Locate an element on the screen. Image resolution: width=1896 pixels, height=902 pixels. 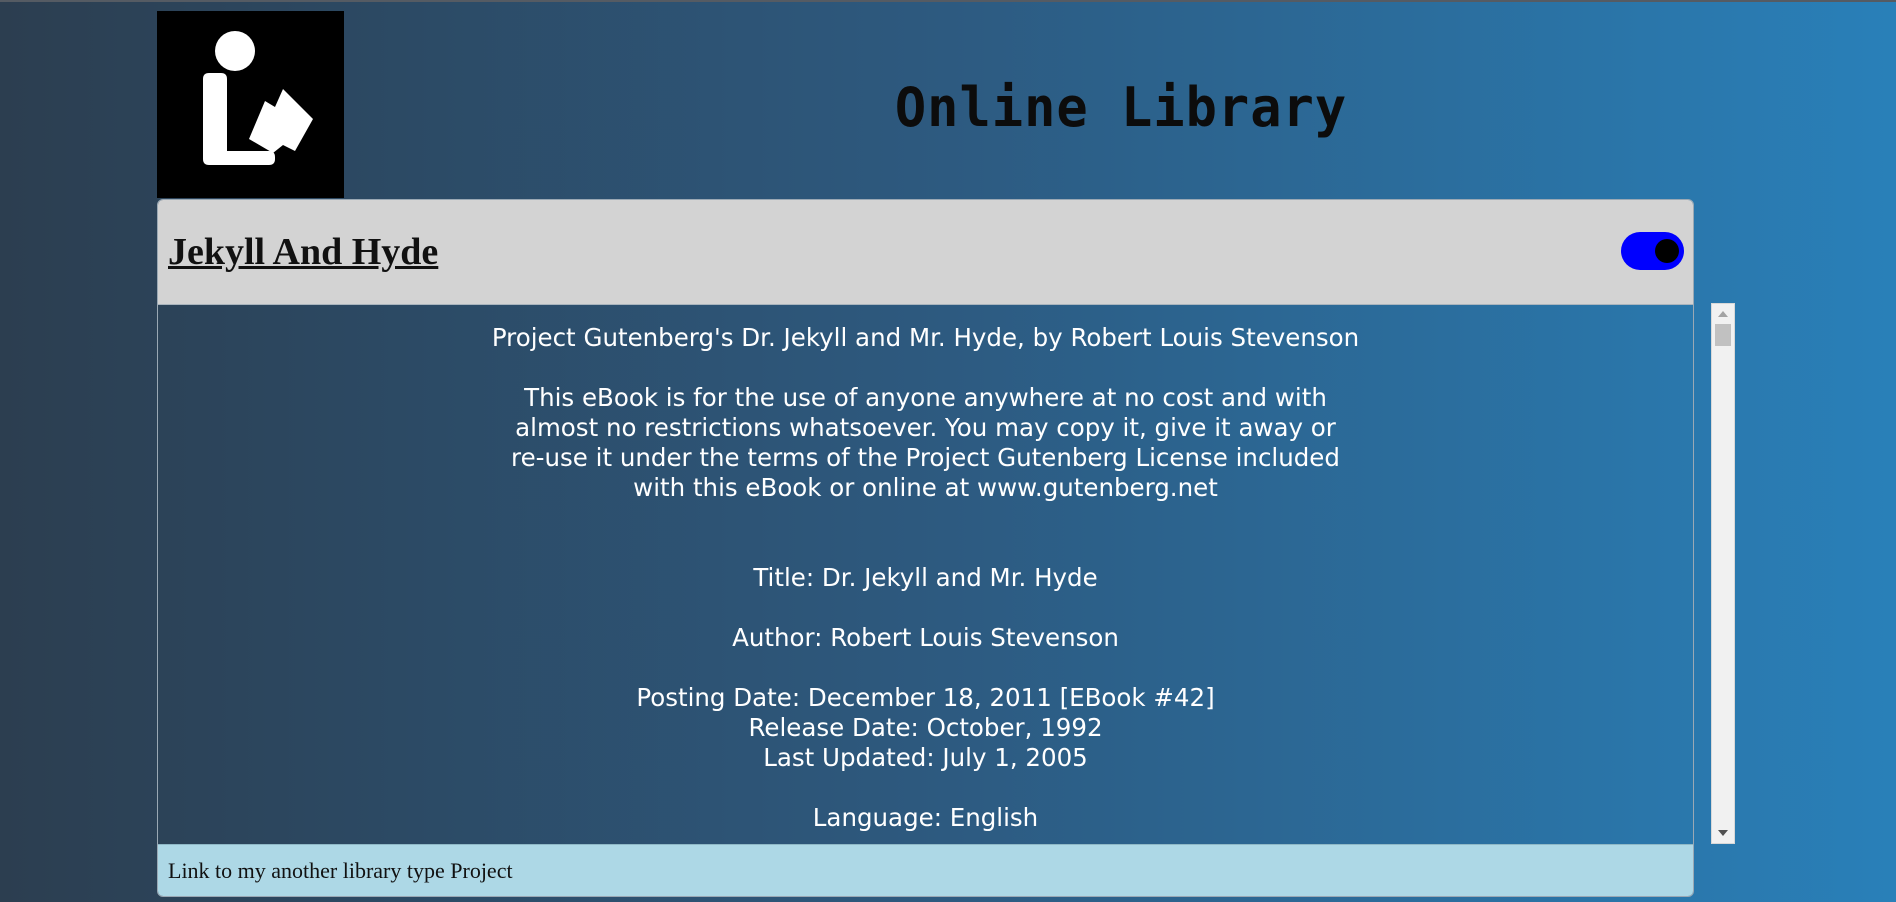
title-line: Title: Dr. Jekyll and Mr. Hyde is located at coordinates (925, 577).